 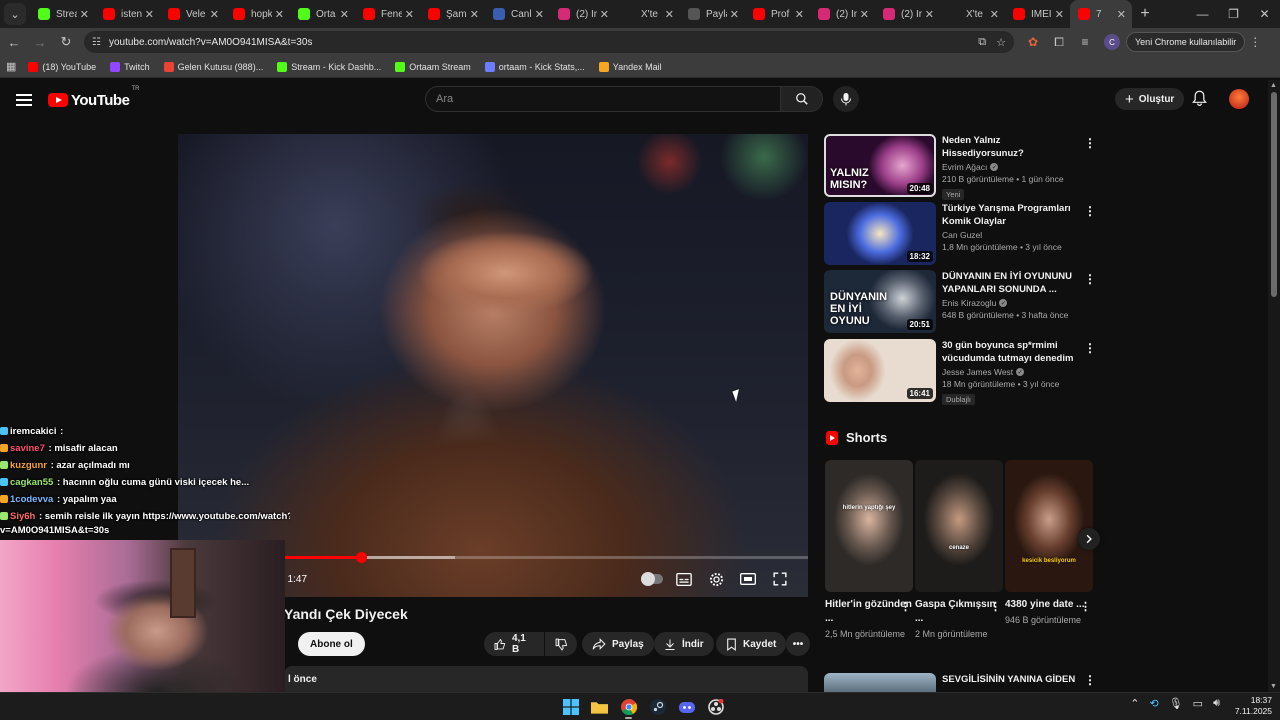 I want to click on bookmark-item: Ortaam Stream, so click(x=433, y=66).